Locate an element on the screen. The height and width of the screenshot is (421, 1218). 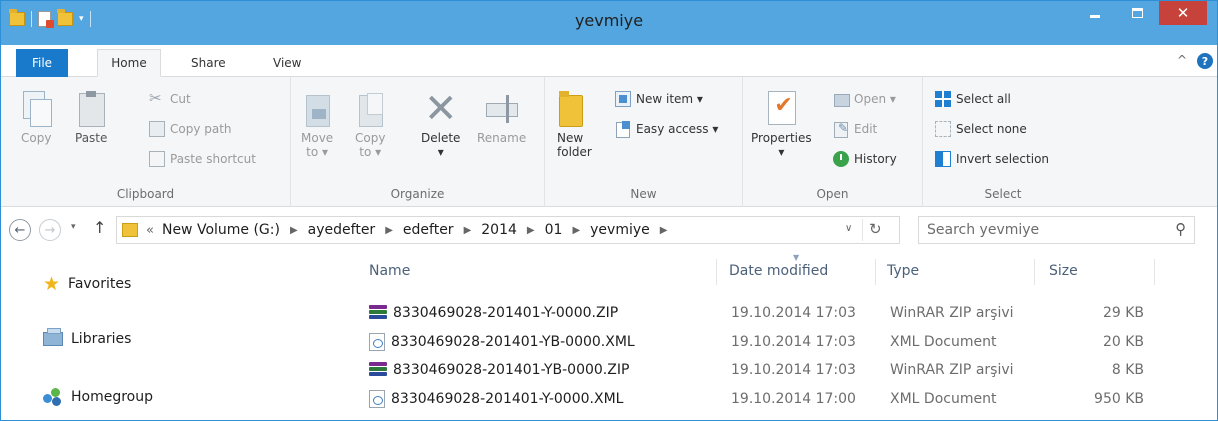
column-header-name: Name is located at coordinates (389, 271).